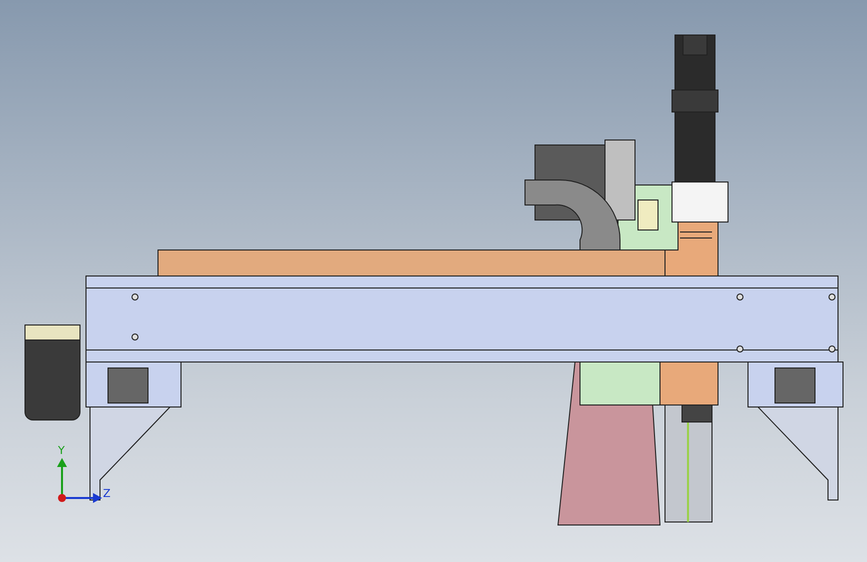 The height and width of the screenshot is (562, 867). I want to click on z-axis-label: Z, so click(107, 493).